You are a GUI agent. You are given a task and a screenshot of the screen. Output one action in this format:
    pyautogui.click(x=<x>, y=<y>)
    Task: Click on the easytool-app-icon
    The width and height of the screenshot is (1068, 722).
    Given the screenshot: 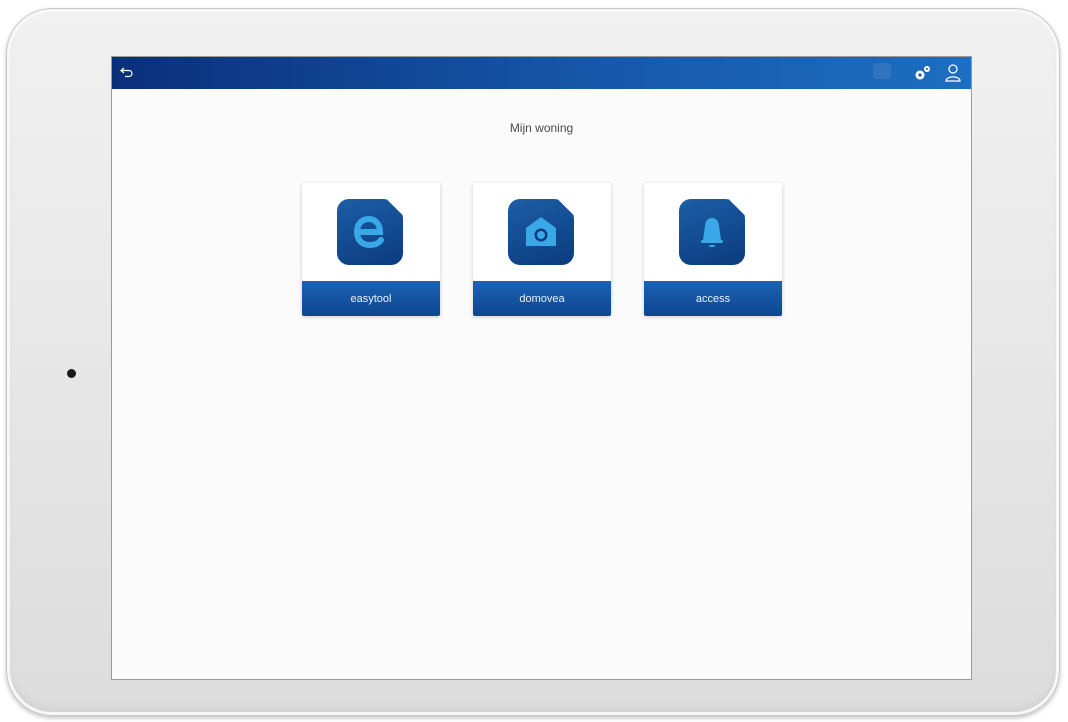 What is the action you would take?
    pyautogui.click(x=370, y=232)
    